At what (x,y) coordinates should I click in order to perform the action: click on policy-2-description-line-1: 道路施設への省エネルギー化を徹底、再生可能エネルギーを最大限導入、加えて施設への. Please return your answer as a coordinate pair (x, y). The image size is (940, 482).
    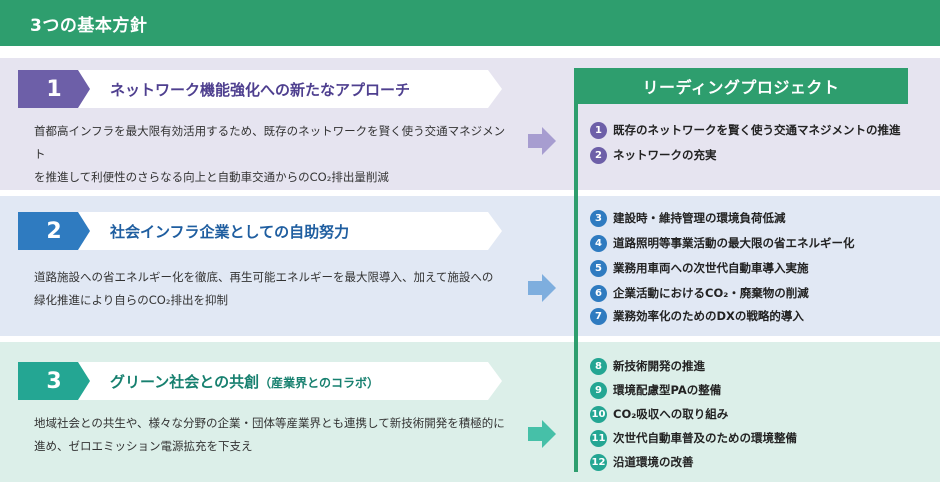
    Looking at the image, I should click on (264, 277).